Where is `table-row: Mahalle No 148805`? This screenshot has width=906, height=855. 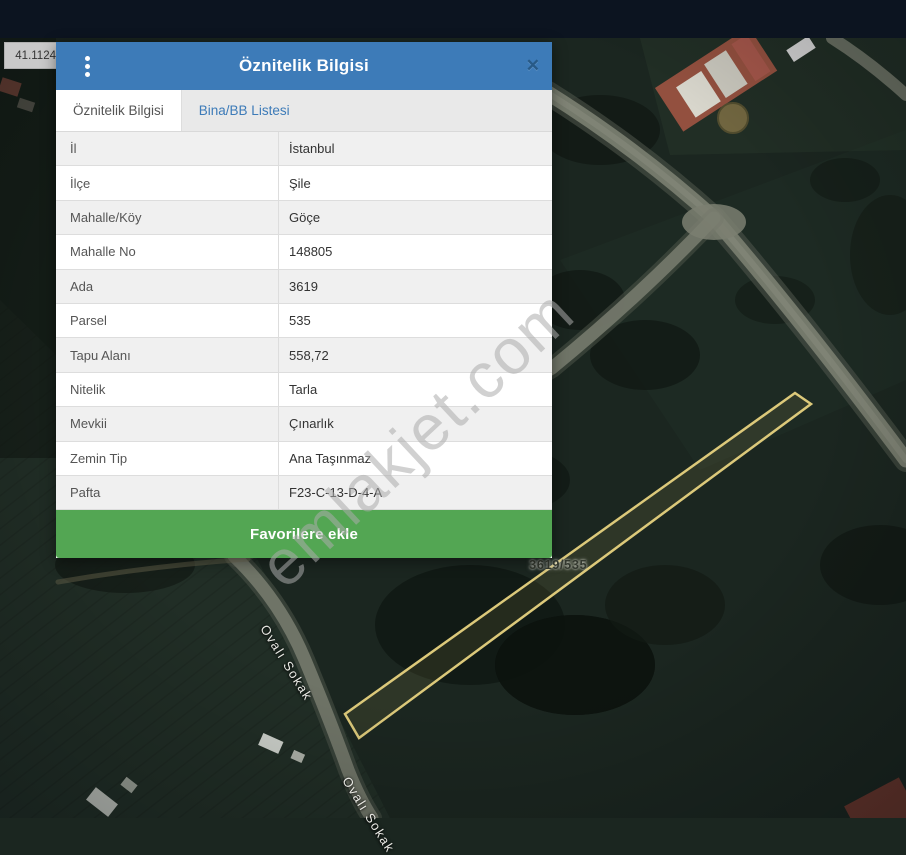 table-row: Mahalle No 148805 is located at coordinates (304, 252).